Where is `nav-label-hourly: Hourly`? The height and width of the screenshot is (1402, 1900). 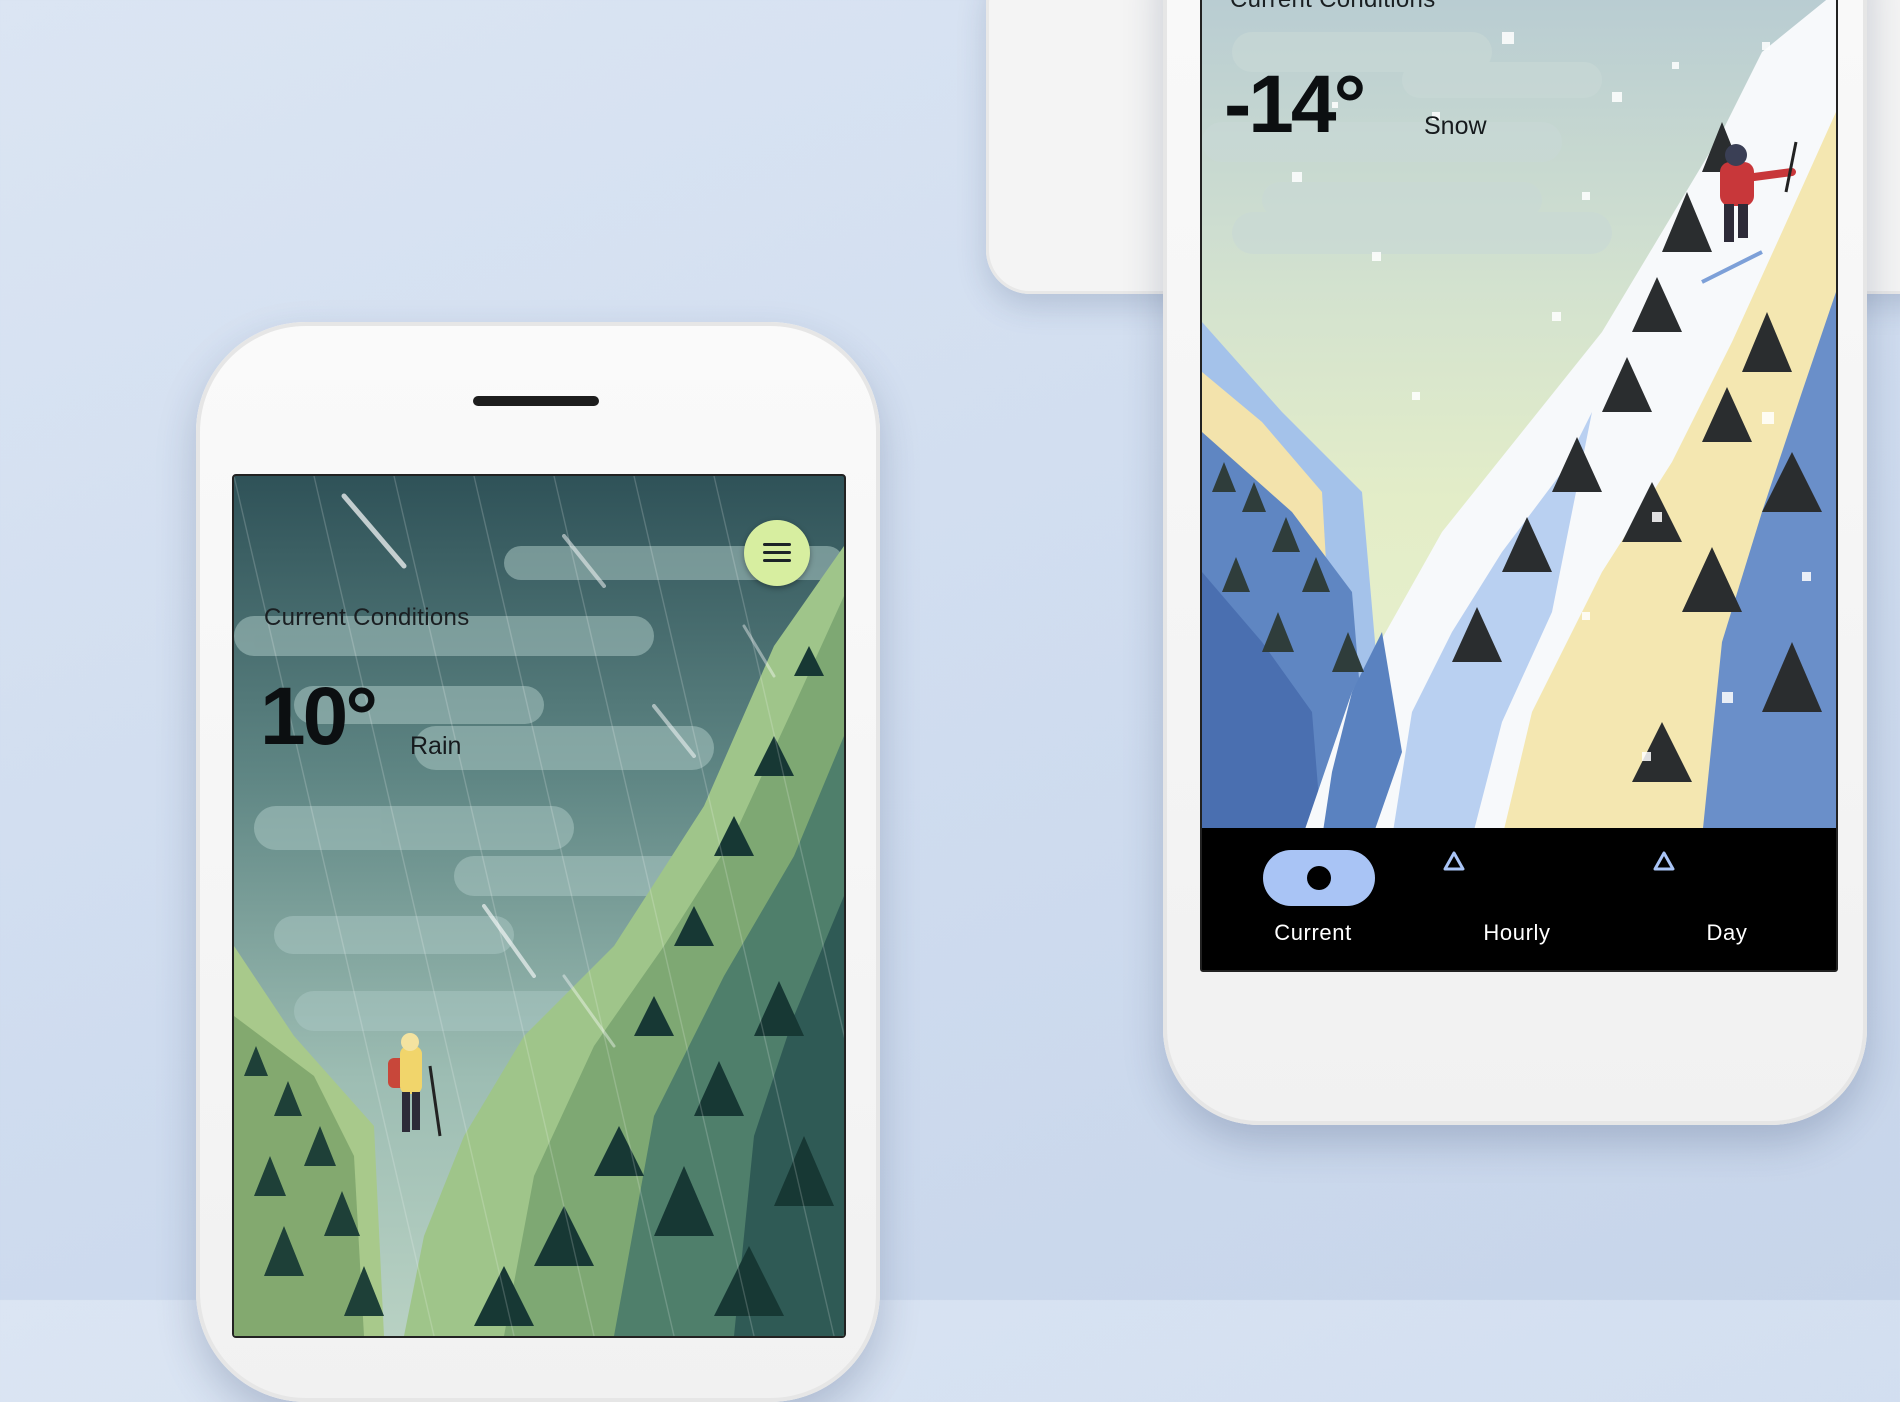 nav-label-hourly: Hourly is located at coordinates (1517, 932).